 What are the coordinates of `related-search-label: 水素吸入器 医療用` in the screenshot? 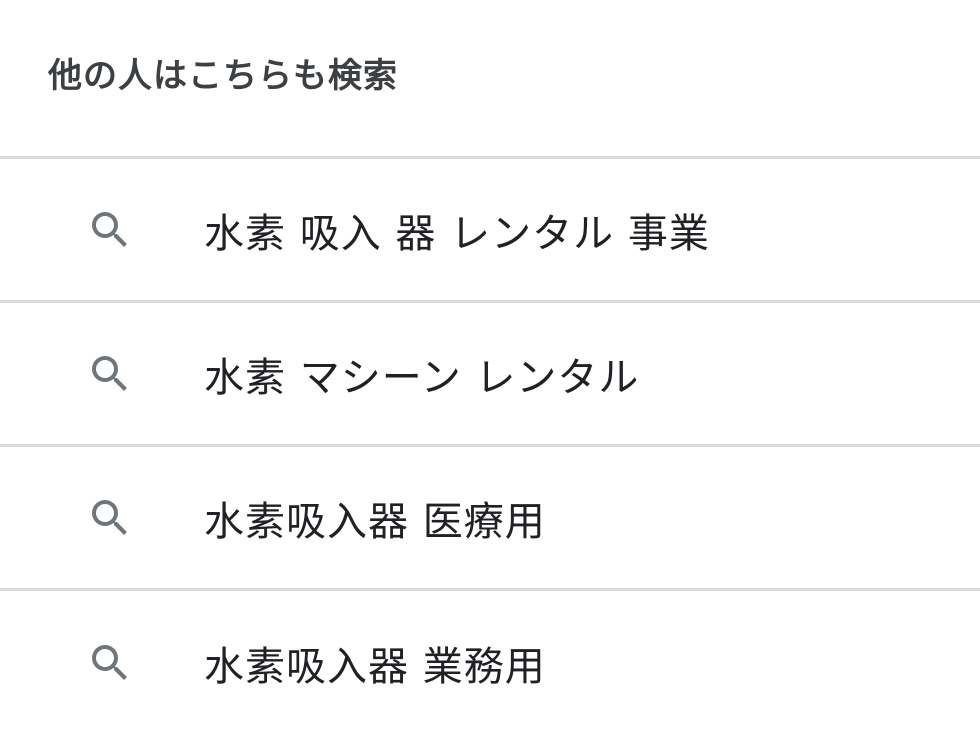 It's located at (375, 521).